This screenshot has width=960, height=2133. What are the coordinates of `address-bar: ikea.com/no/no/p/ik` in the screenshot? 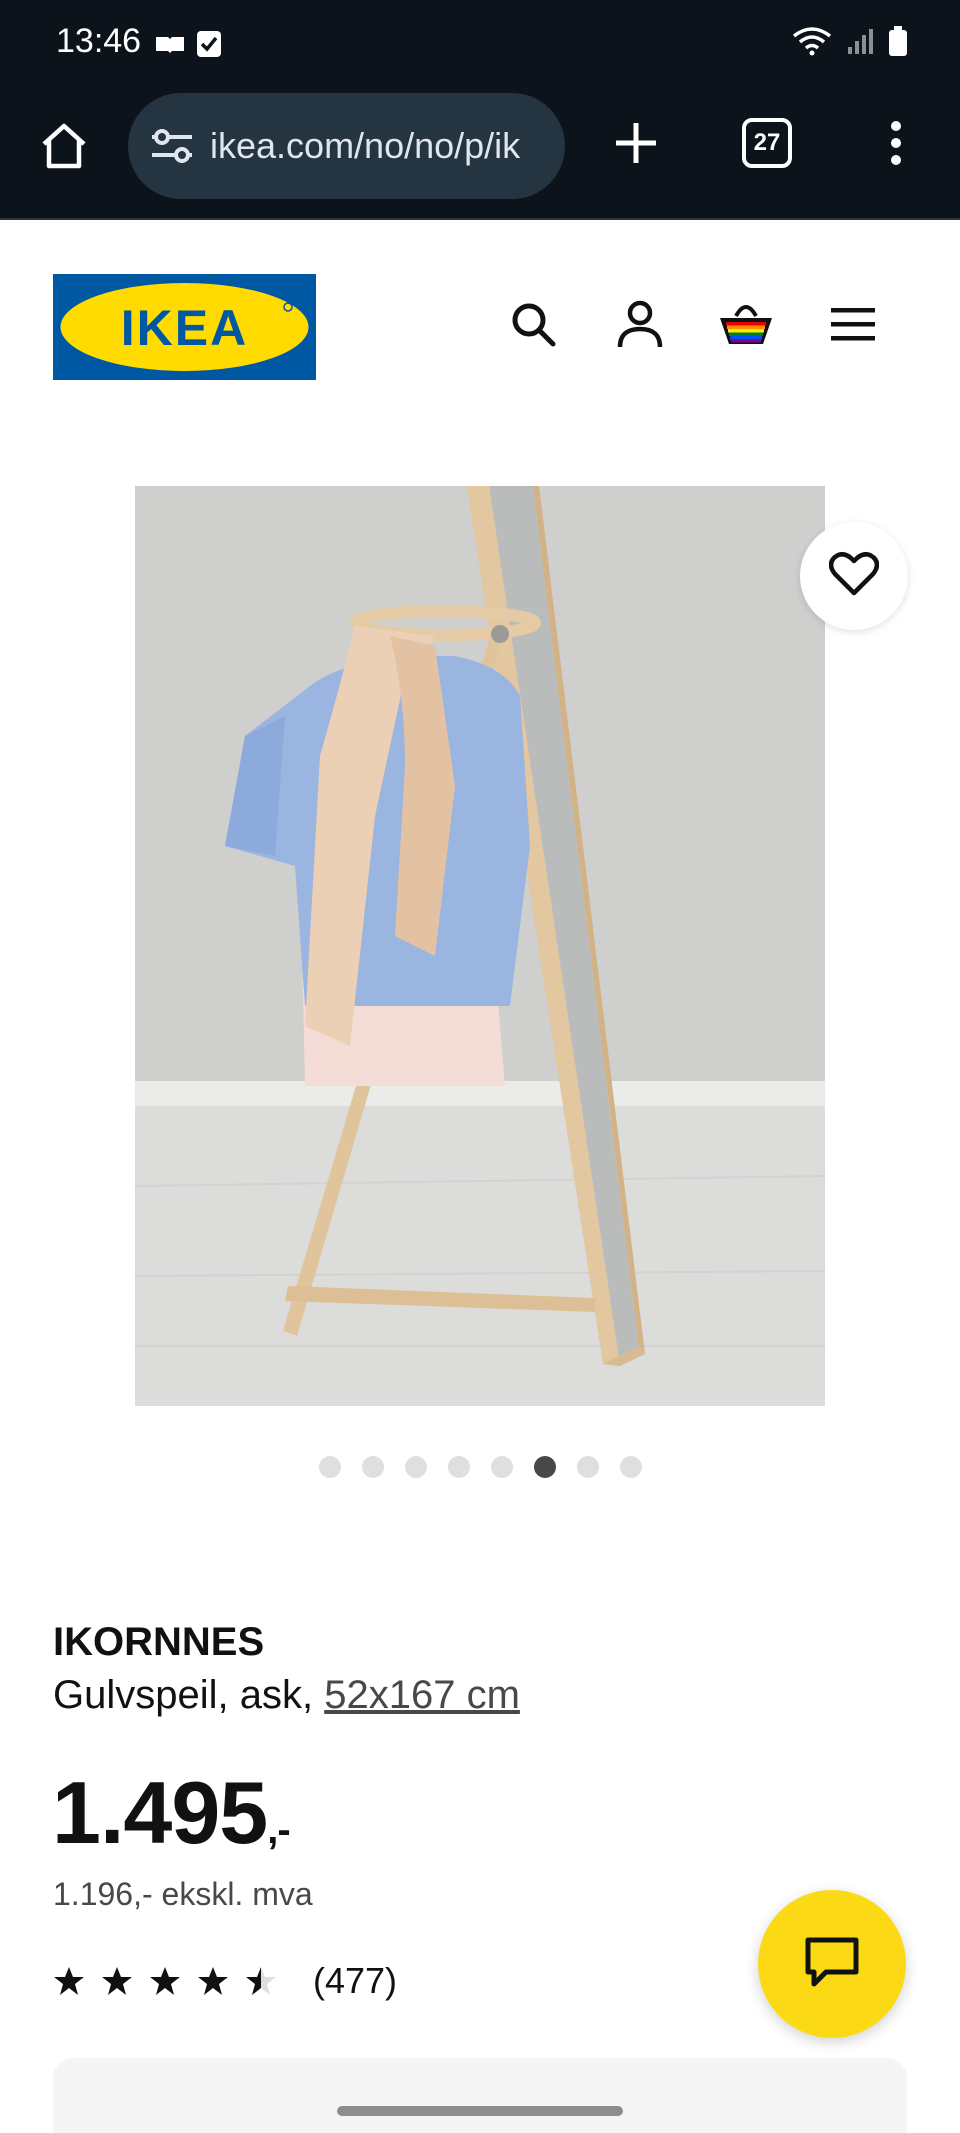 It's located at (346, 146).